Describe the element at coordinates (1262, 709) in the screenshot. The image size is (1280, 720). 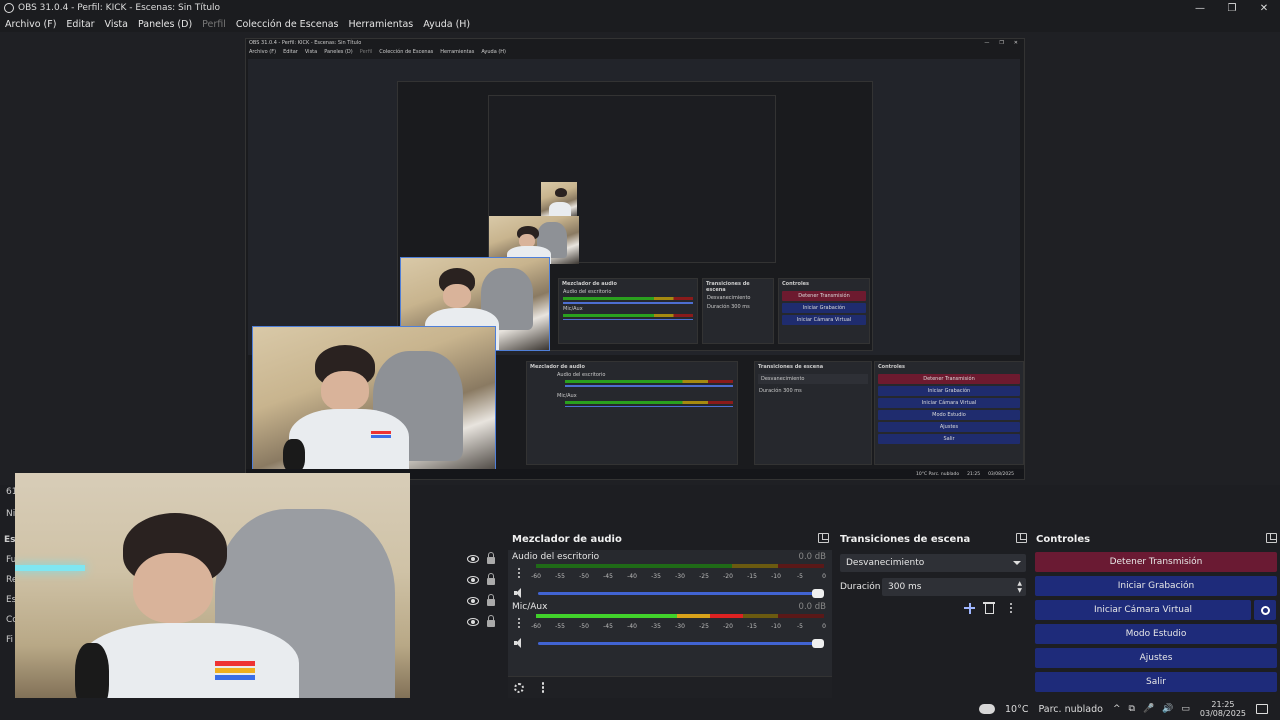
I see `notification-icon` at that location.